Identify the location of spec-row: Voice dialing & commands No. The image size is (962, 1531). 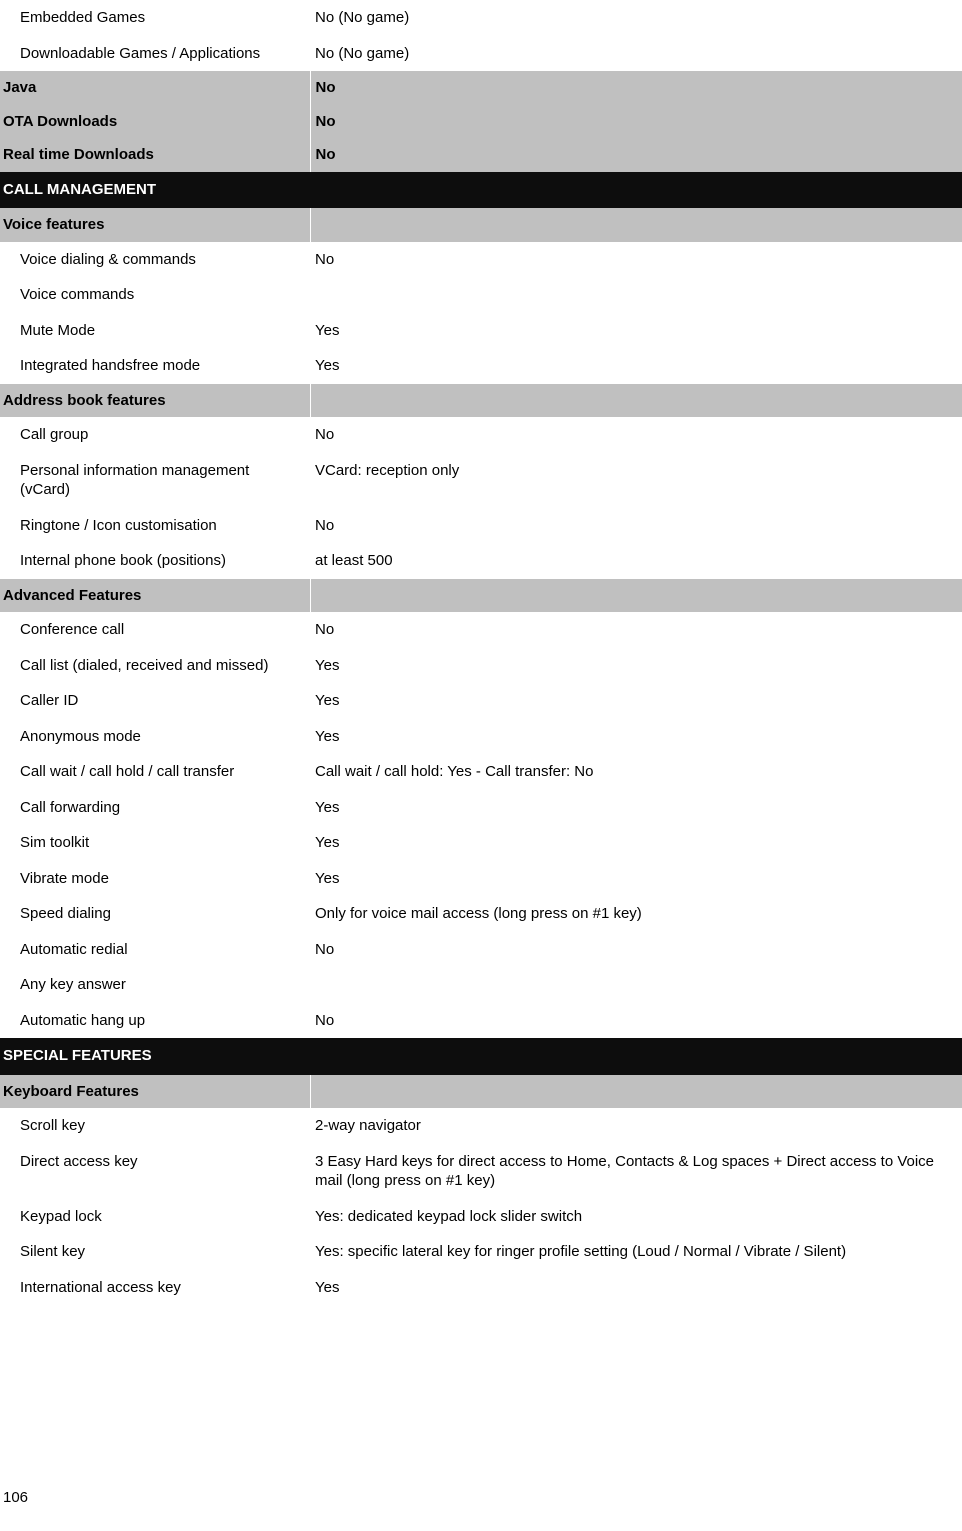
(481, 259).